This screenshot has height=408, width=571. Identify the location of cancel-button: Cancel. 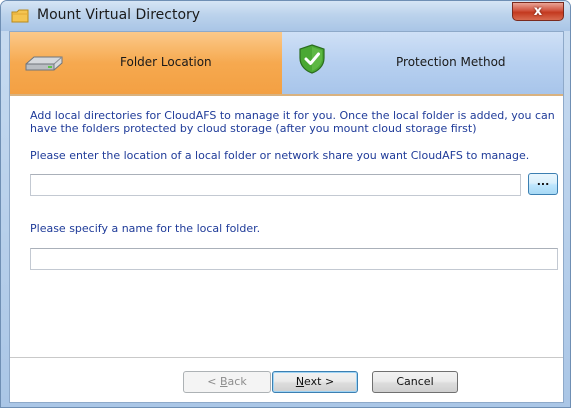
(415, 382).